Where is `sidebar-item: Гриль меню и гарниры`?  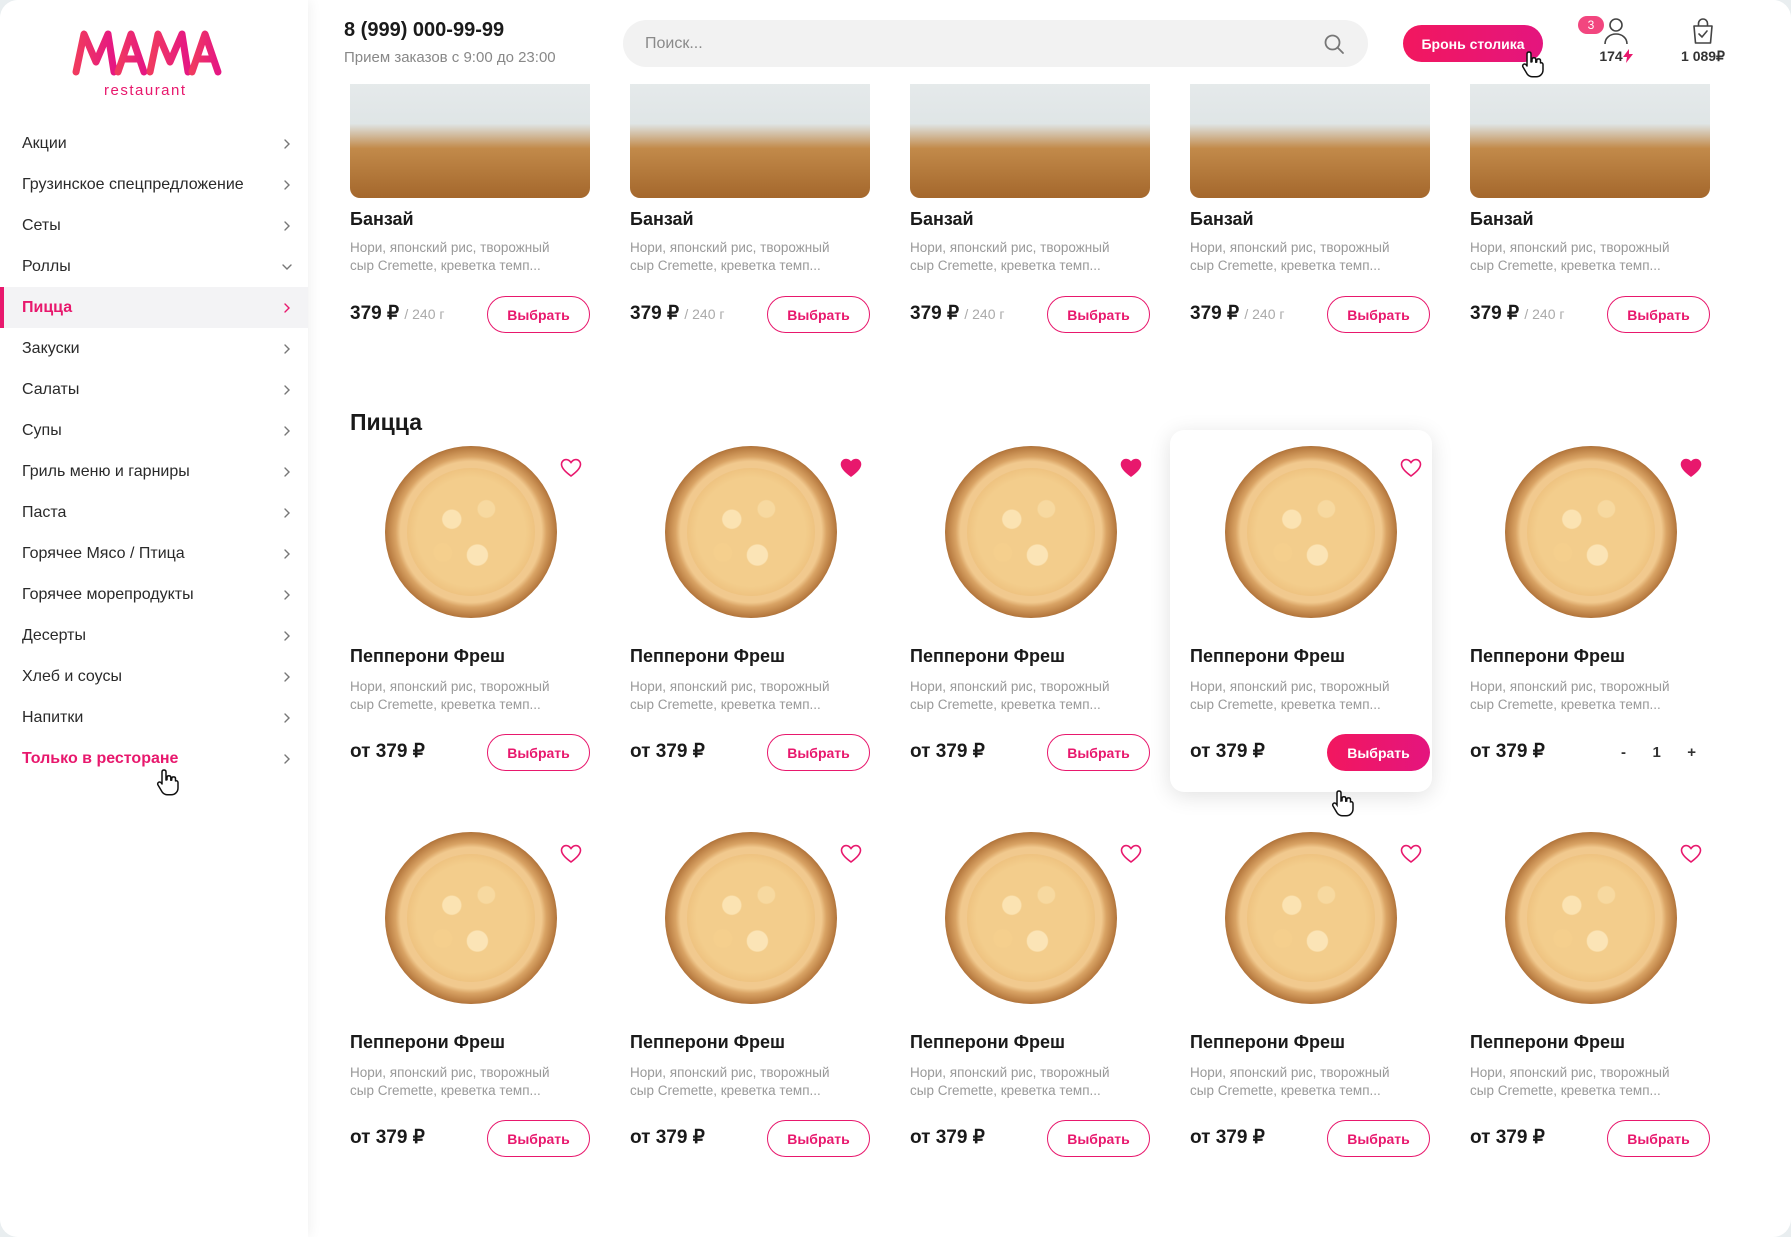
sidebar-item: Гриль меню и гарниры is located at coordinates (154, 471).